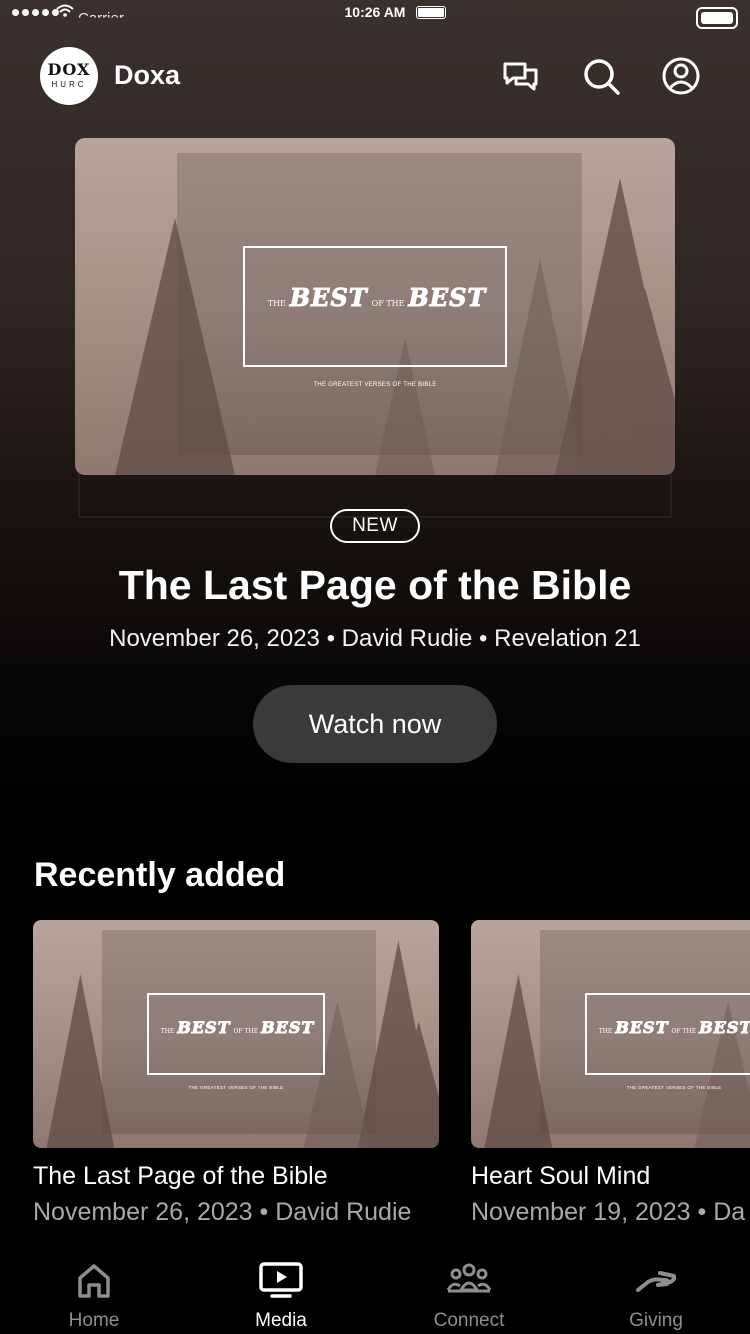 The image size is (750, 1334). Describe the element at coordinates (431, 12) in the screenshot. I see `battery-icon` at that location.